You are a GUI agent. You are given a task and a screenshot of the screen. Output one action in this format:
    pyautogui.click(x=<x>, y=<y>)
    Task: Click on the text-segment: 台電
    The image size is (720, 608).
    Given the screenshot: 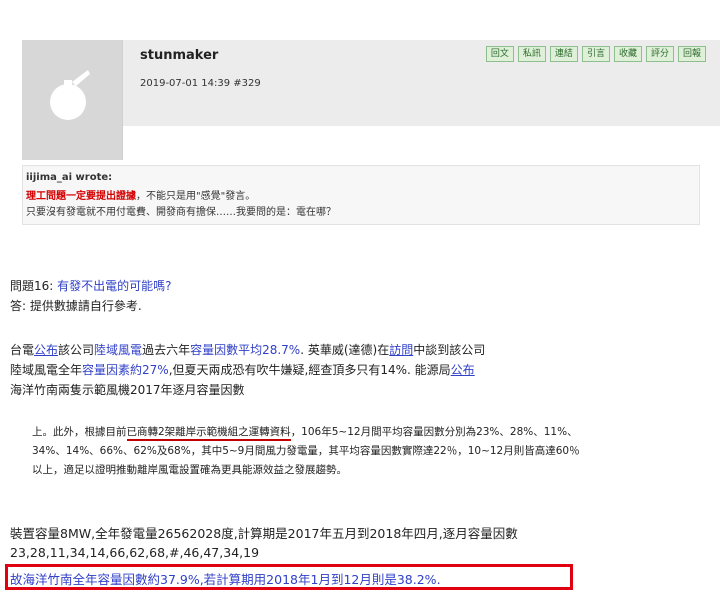 What is the action you would take?
    pyautogui.click(x=22, y=350)
    